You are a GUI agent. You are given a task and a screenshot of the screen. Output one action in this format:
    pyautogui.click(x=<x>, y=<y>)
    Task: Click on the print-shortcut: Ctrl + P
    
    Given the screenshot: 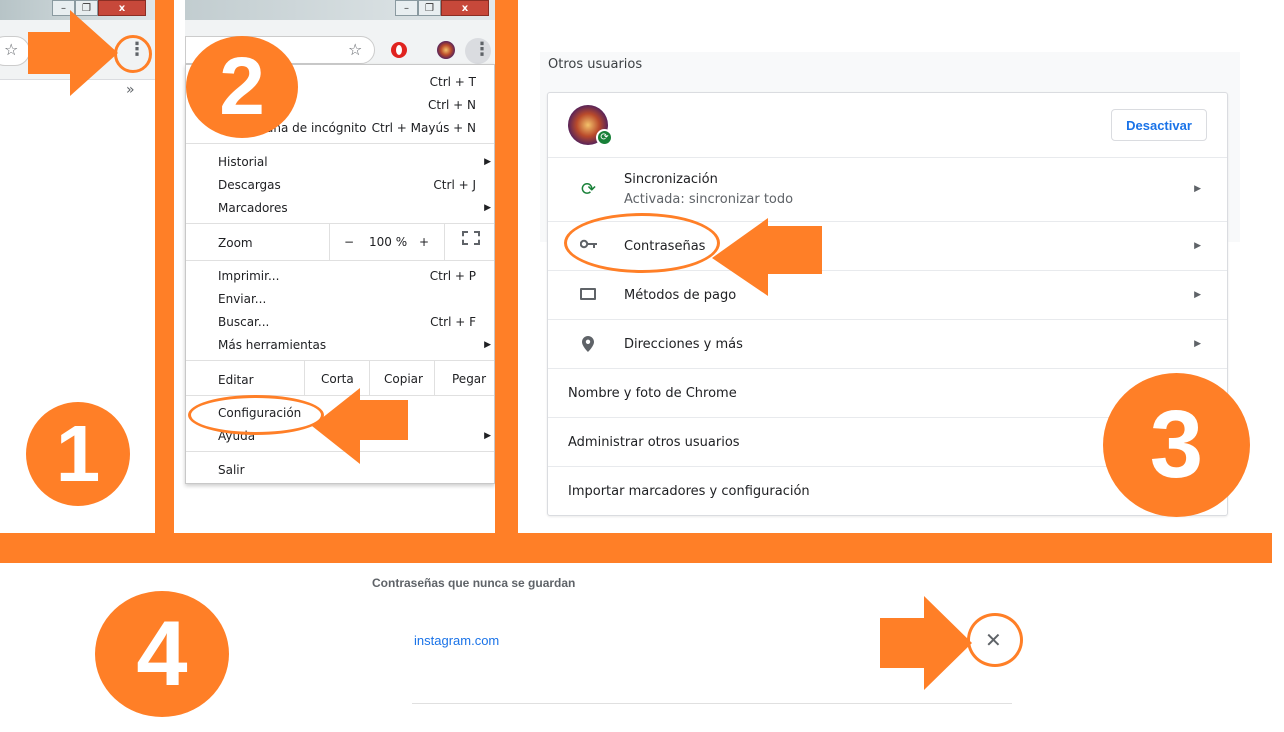 What is the action you would take?
    pyautogui.click(x=452, y=276)
    